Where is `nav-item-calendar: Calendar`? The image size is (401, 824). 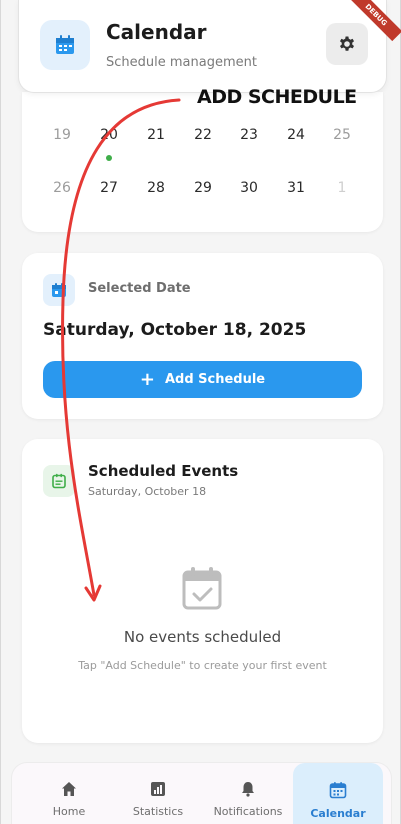 nav-item-calendar: Calendar is located at coordinates (338, 793).